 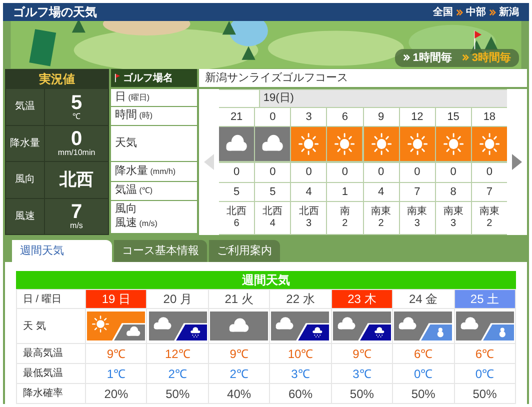 What do you see at coordinates (484, 299) in the screenshot?
I see `day-header: 25 土` at bounding box center [484, 299].